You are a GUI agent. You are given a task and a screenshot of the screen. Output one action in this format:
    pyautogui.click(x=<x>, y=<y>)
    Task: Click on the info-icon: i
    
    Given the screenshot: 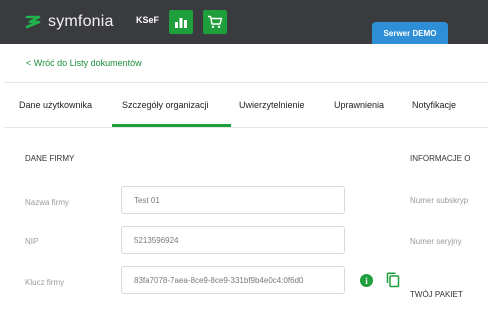 What is the action you would take?
    pyautogui.click(x=366, y=280)
    